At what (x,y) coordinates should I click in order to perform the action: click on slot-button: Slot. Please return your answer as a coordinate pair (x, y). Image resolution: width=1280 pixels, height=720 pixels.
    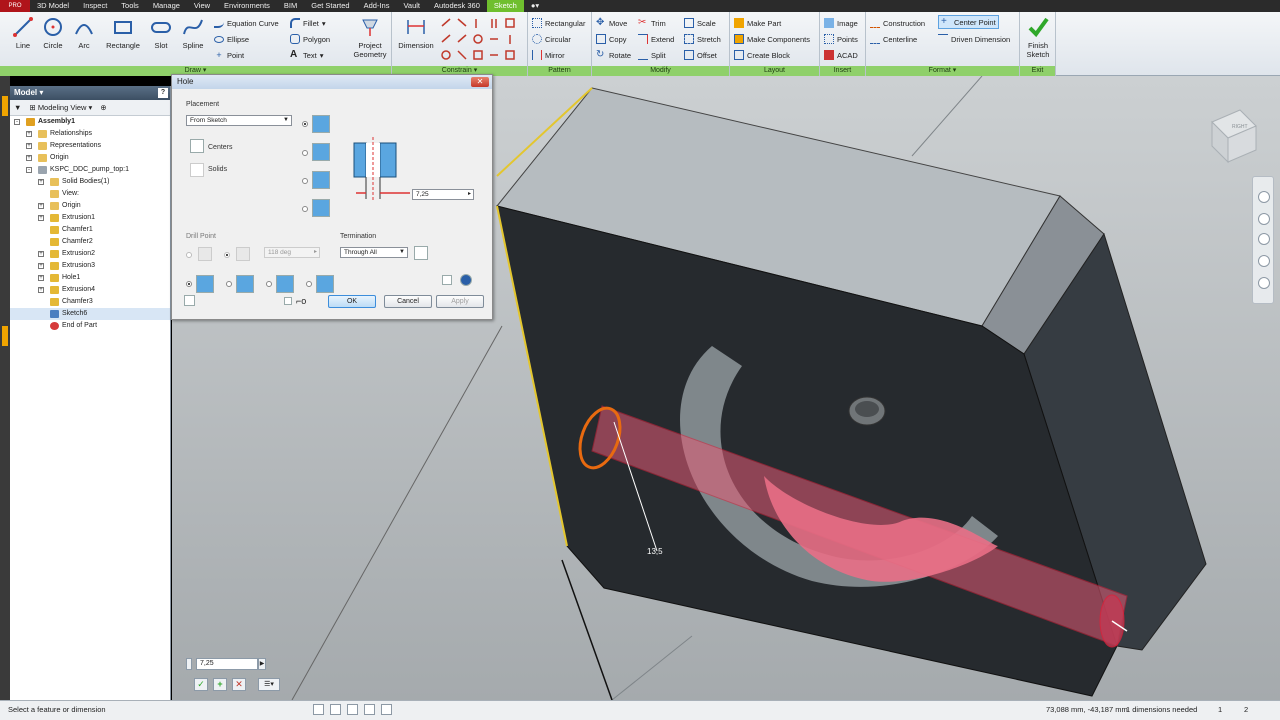
    Looking at the image, I should click on (161, 33).